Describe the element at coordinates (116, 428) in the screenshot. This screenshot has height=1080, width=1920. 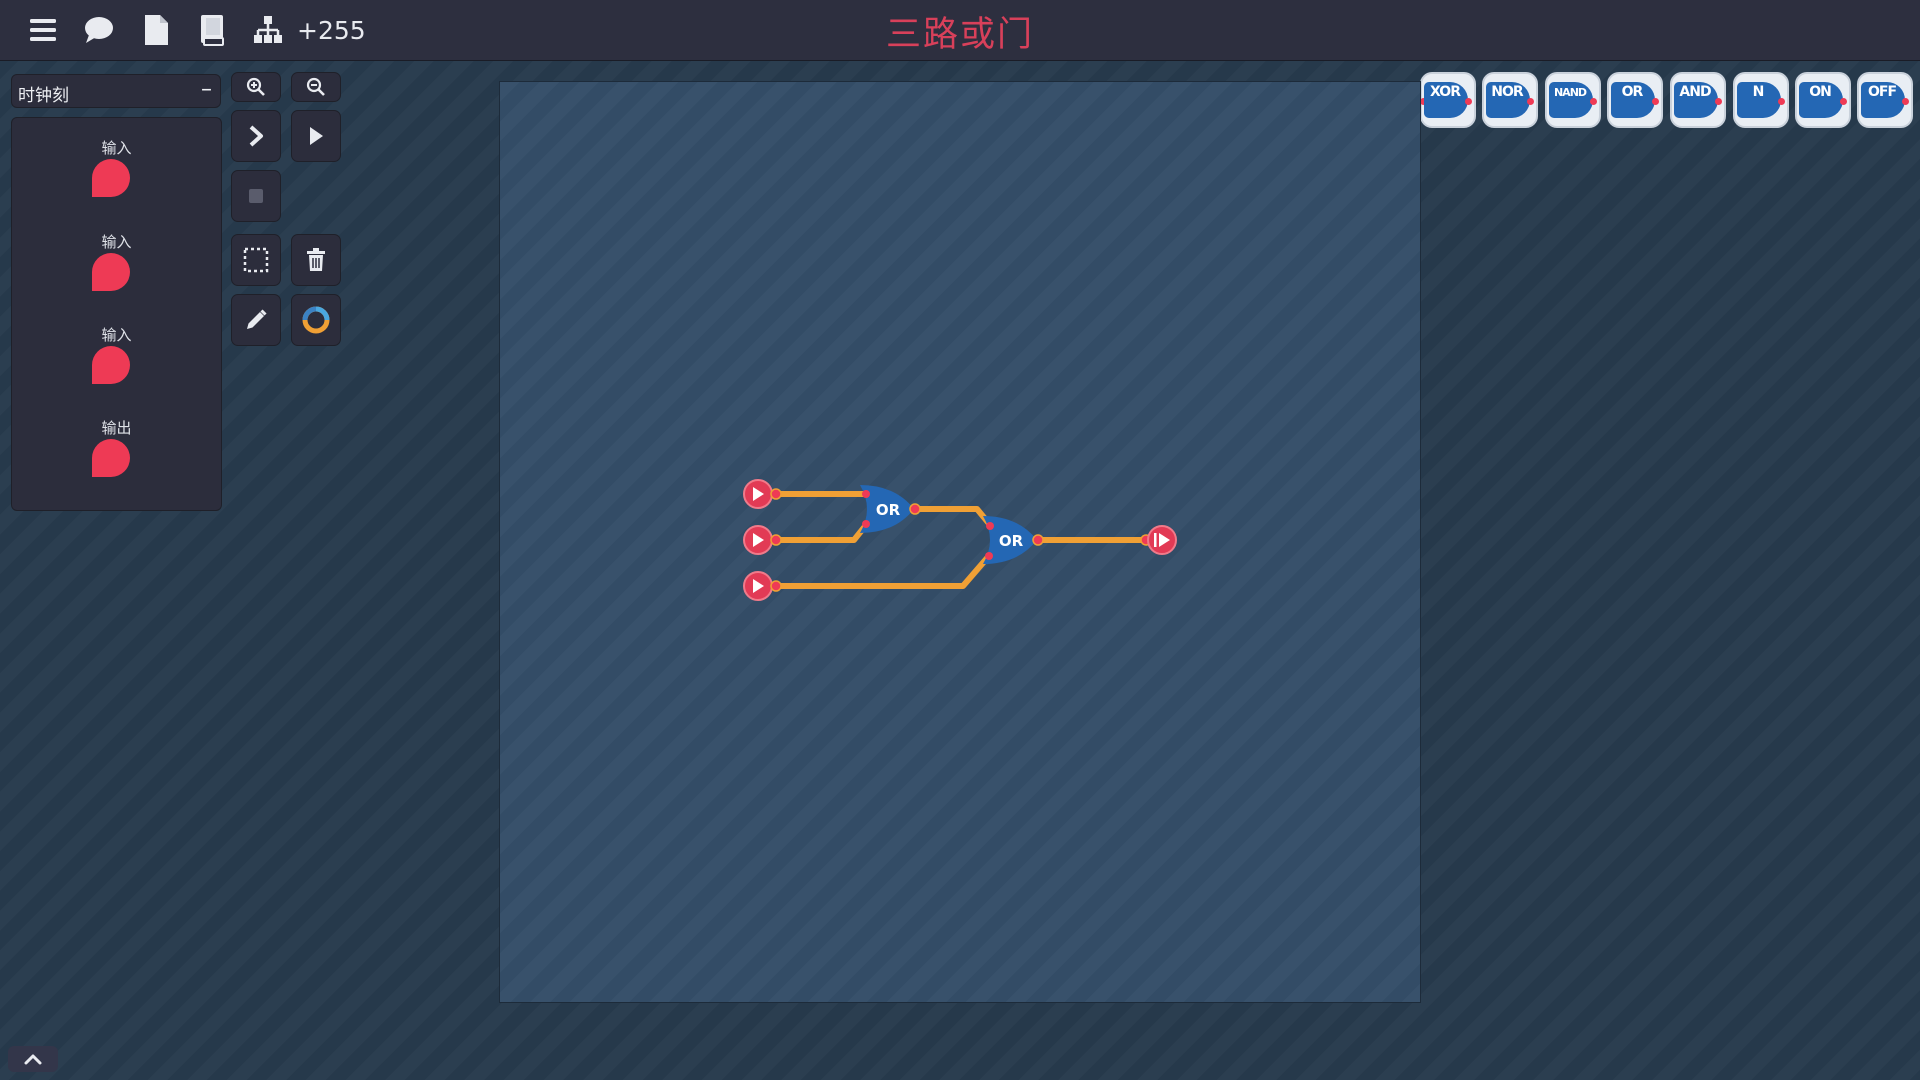
I see `io-item-label: 输出` at that location.